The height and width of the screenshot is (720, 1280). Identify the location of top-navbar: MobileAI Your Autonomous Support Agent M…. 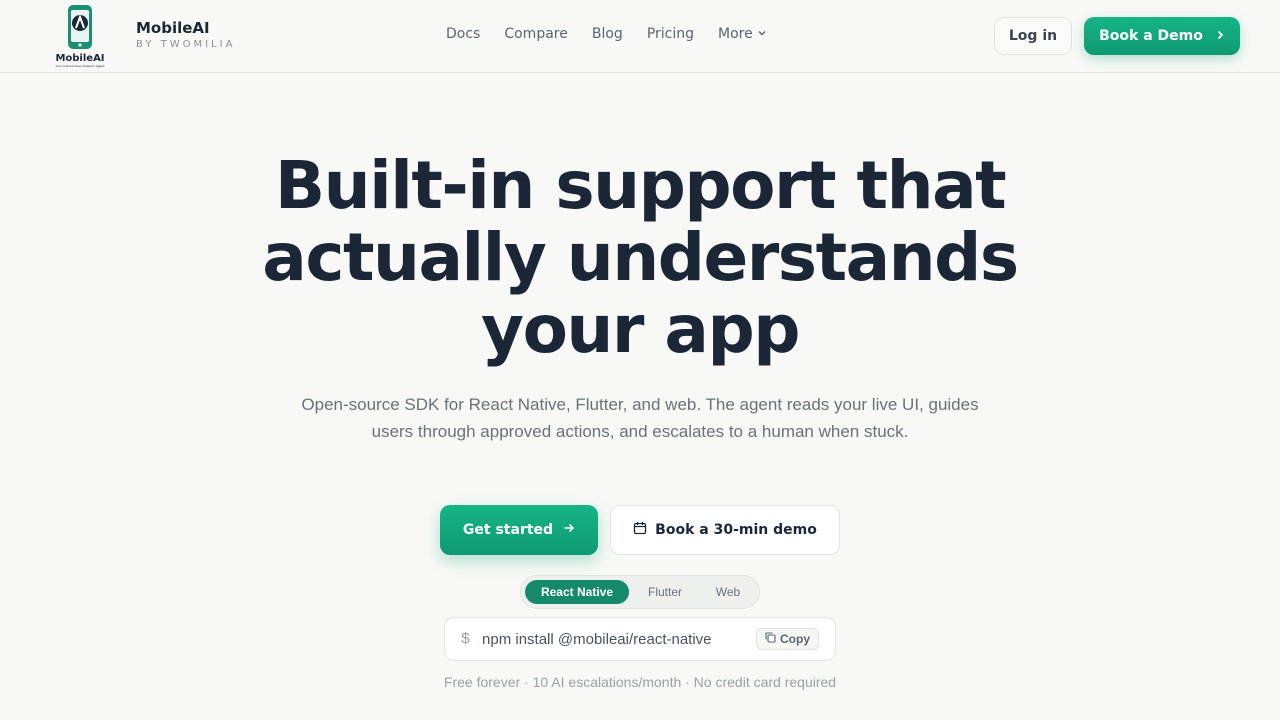
(640, 36).